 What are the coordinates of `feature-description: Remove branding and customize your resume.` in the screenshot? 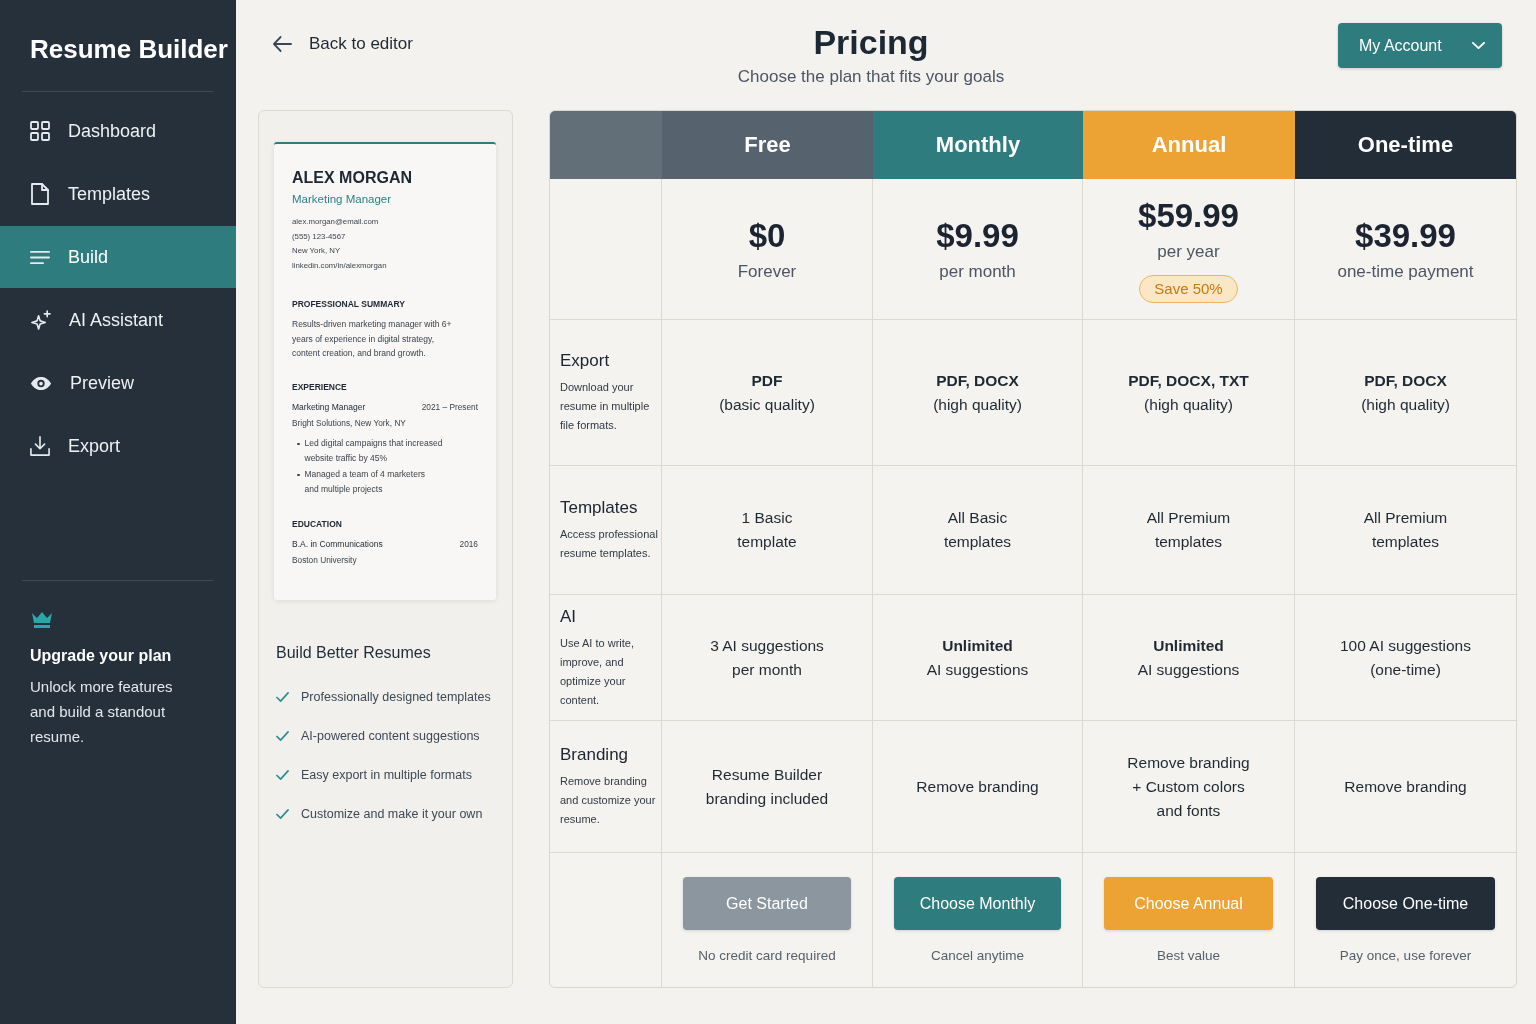 It's located at (608, 800).